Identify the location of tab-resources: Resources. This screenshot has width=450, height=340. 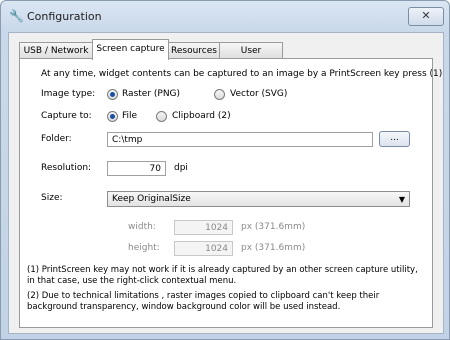
(194, 50).